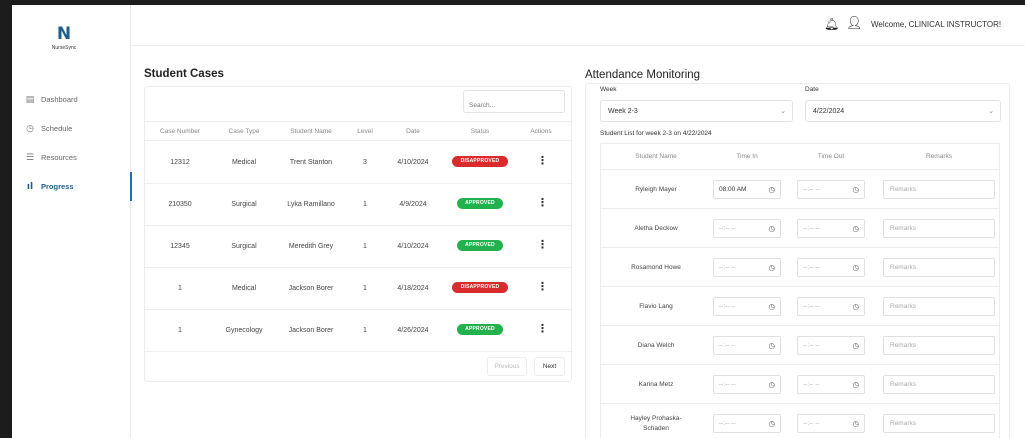  I want to click on level: 3, so click(365, 162).